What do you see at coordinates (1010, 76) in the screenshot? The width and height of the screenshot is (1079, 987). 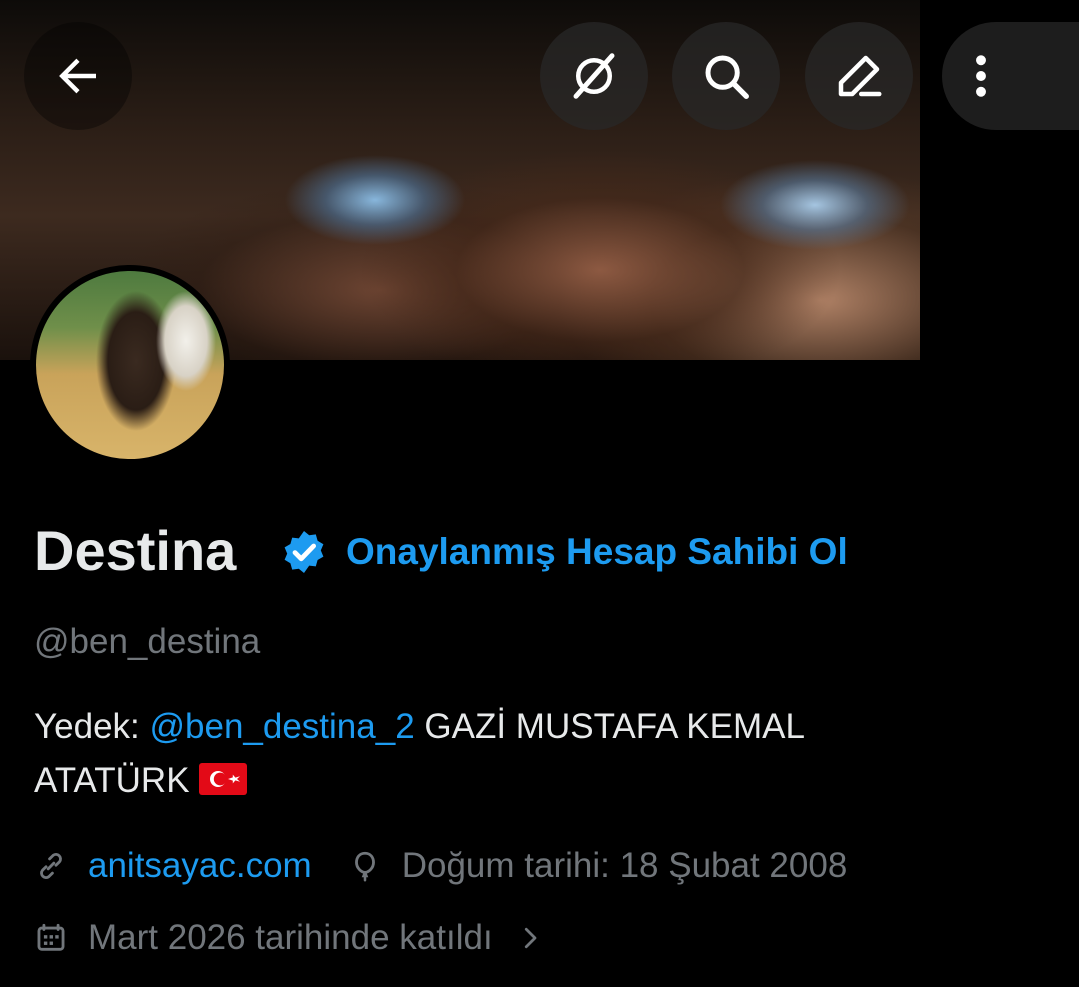 I see `more-options-button` at bounding box center [1010, 76].